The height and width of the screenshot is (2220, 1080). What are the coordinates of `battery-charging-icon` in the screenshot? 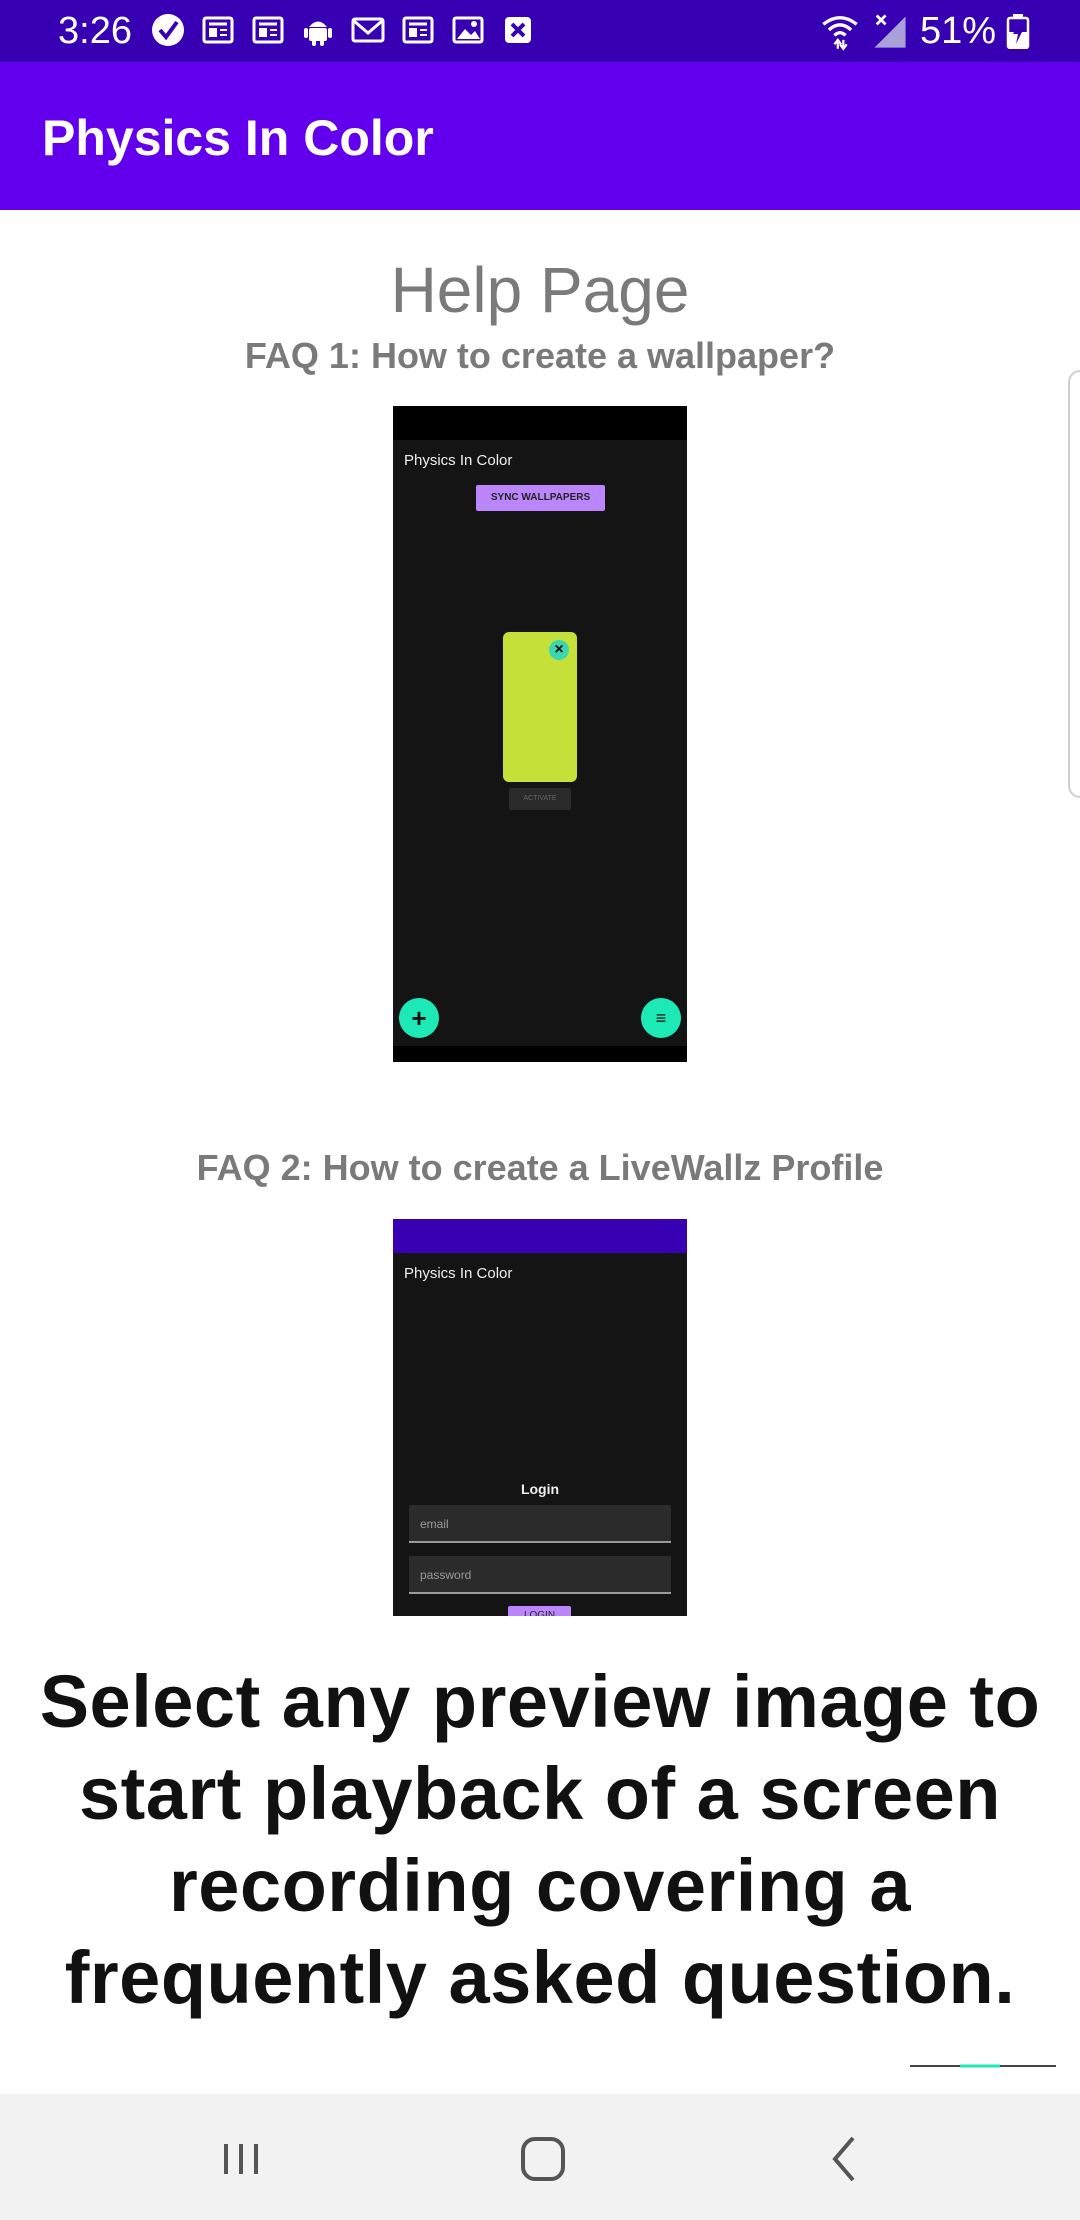 It's located at (1018, 31).